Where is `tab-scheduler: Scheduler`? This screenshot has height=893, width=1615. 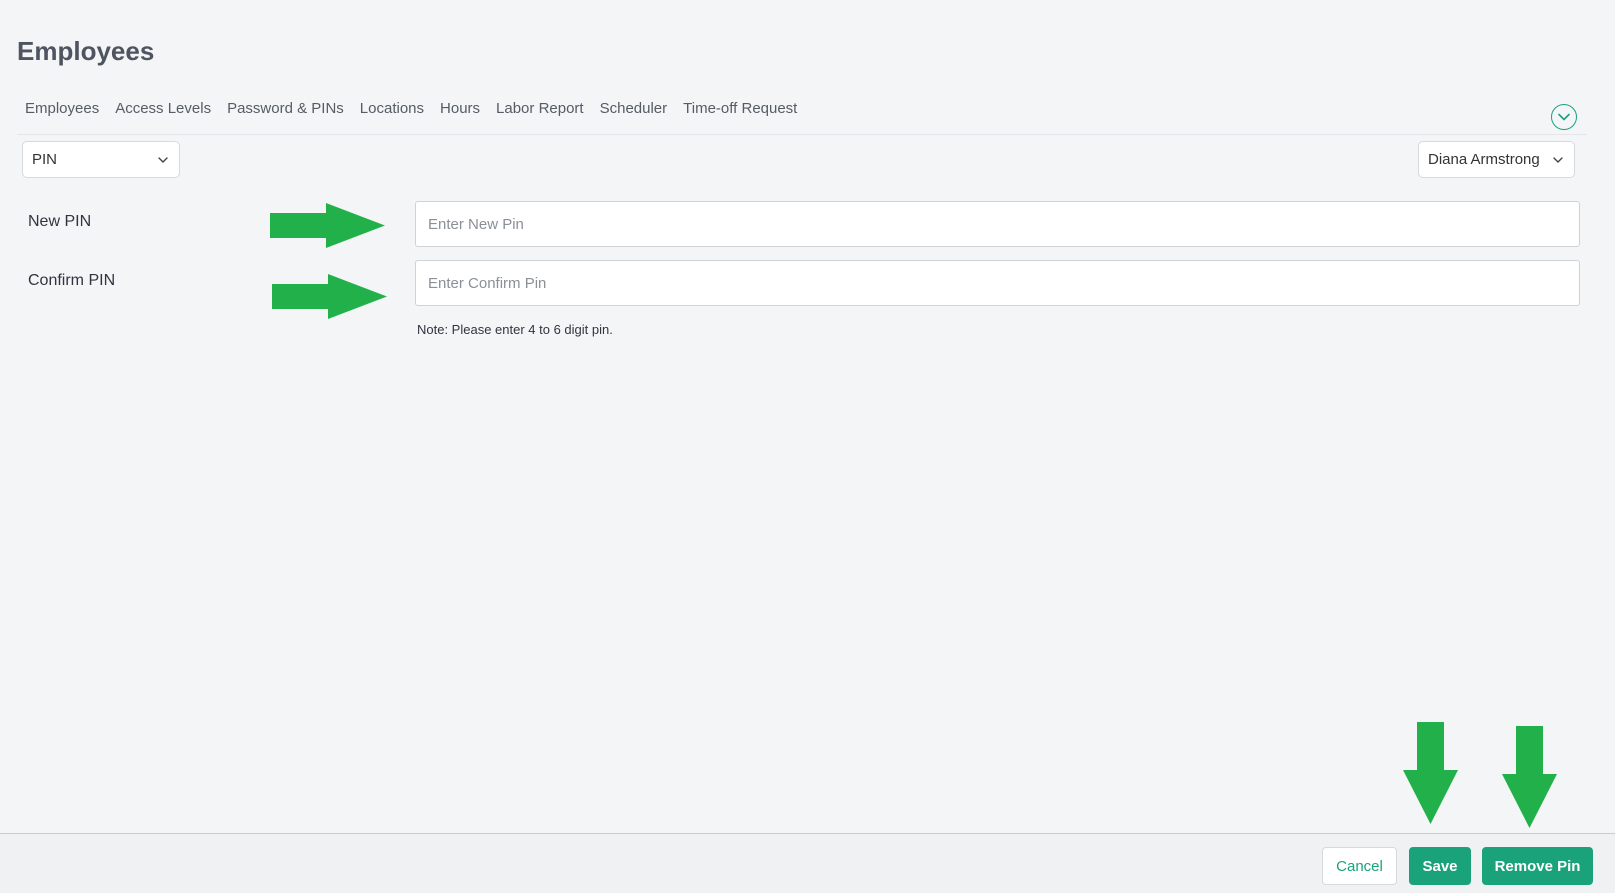
tab-scheduler: Scheduler is located at coordinates (634, 108).